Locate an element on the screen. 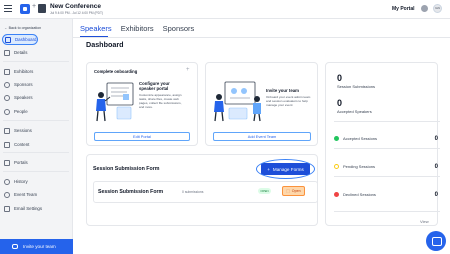 This screenshot has height=254, width=450. edit-portal-button: Edit Portal is located at coordinates (142, 136).